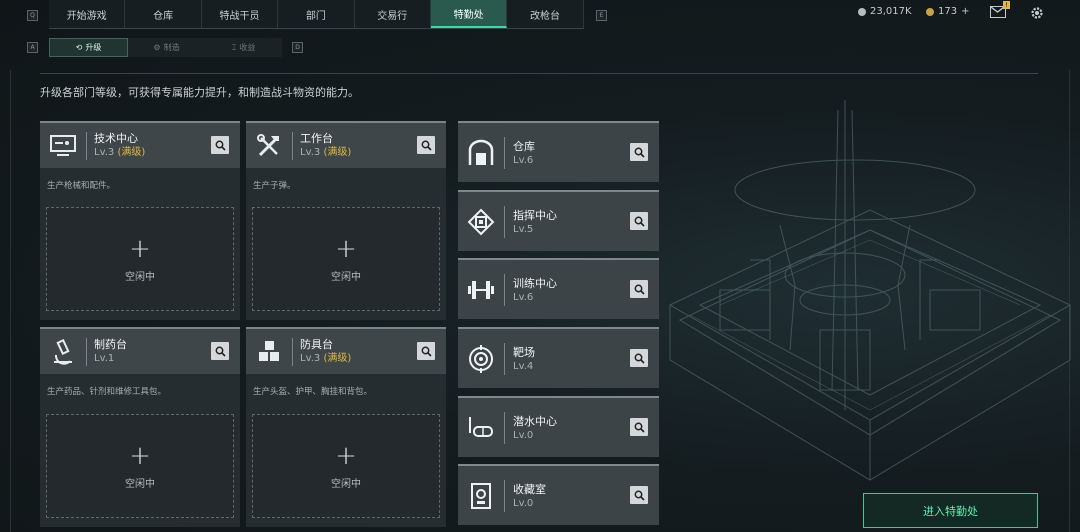 The height and width of the screenshot is (532, 1080). Describe the element at coordinates (297, 47) in the screenshot. I see `key-hint-d: D` at that location.